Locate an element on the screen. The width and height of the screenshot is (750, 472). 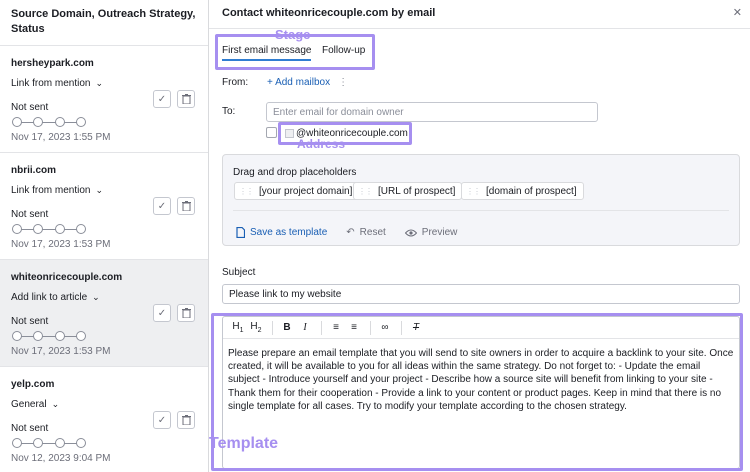
save-as-template-button: Save as template is located at coordinates (281, 232).